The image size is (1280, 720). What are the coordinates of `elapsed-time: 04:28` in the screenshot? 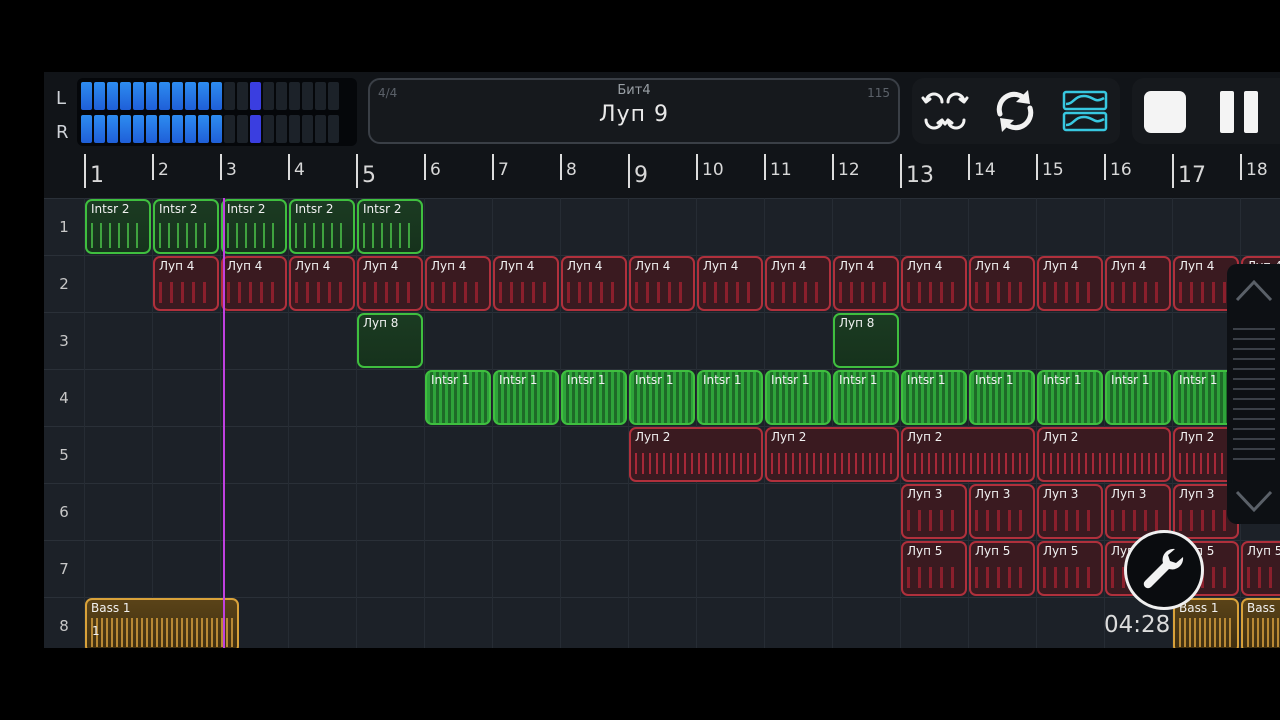 It's located at (1137, 625).